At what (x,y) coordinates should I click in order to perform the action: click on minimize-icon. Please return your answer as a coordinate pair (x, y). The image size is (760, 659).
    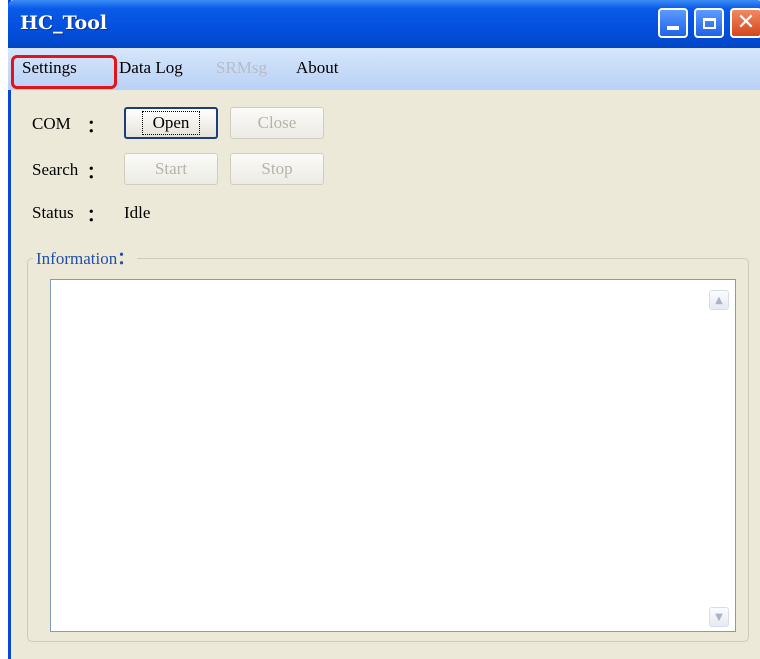
    Looking at the image, I should click on (673, 28).